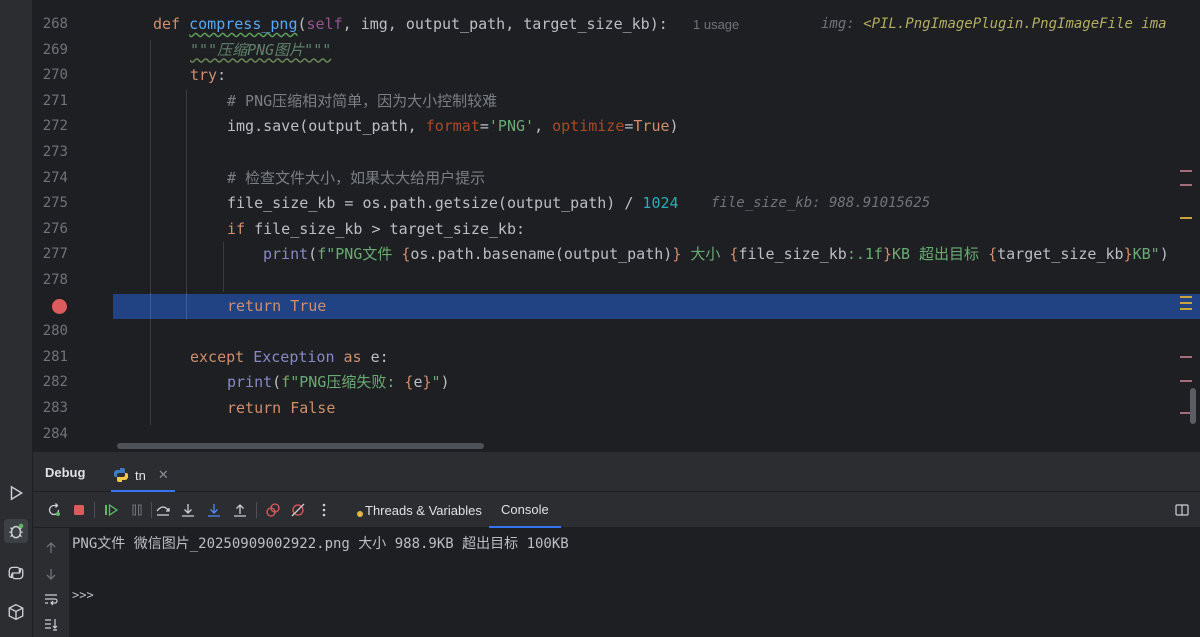 The image size is (1200, 637). What do you see at coordinates (208, 75) in the screenshot?
I see `code-text: try:` at bounding box center [208, 75].